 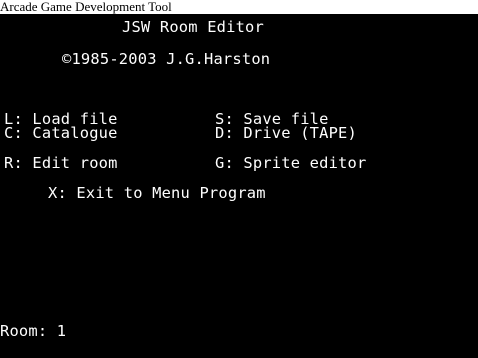 What do you see at coordinates (157, 193) in the screenshot?
I see `menu-item-exit: X: Exit to Menu Program` at bounding box center [157, 193].